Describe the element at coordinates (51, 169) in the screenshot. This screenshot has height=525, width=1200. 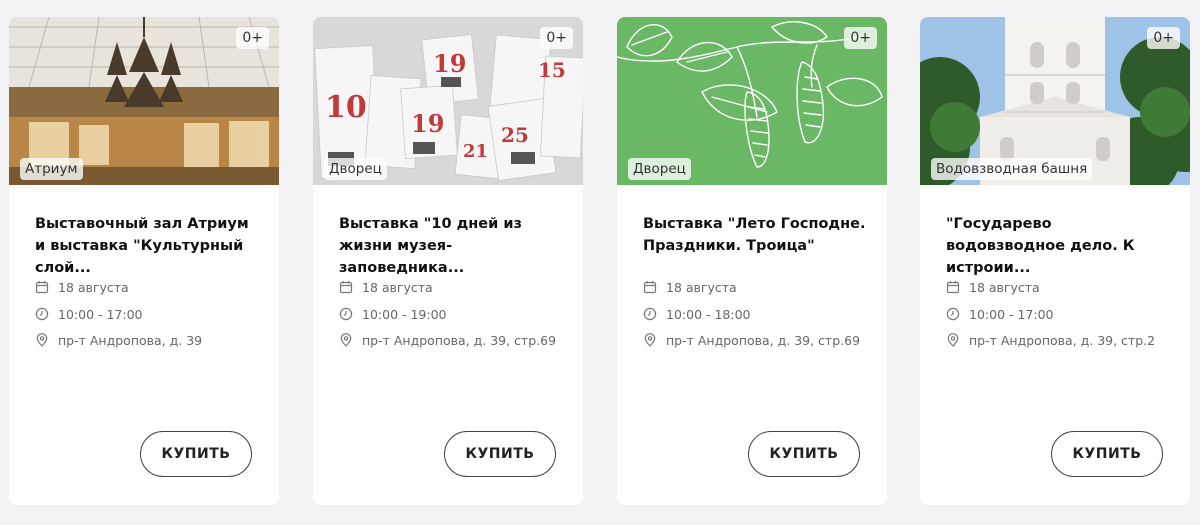
I see `venue-badge: Атриум` at that location.